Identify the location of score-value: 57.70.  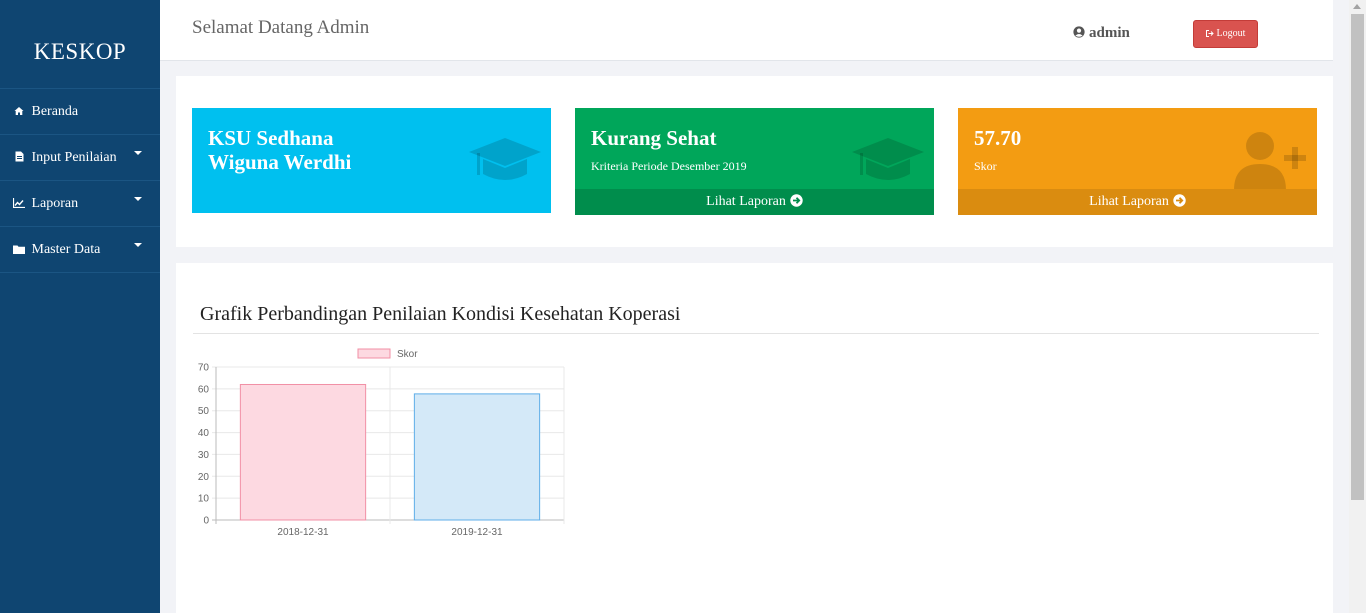
(998, 138).